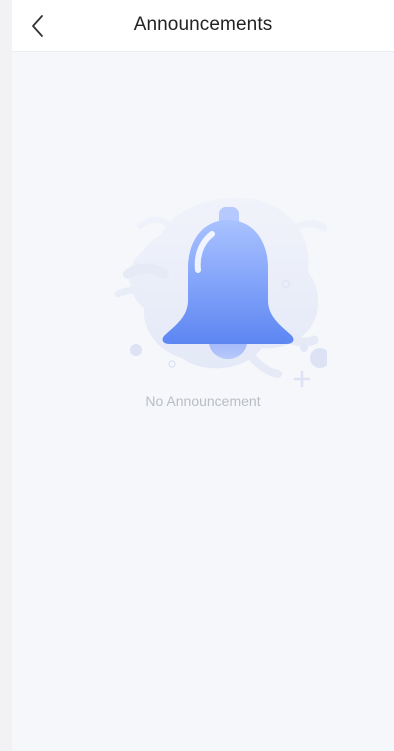 The image size is (394, 751). I want to click on page-title: Announcements, so click(203, 24).